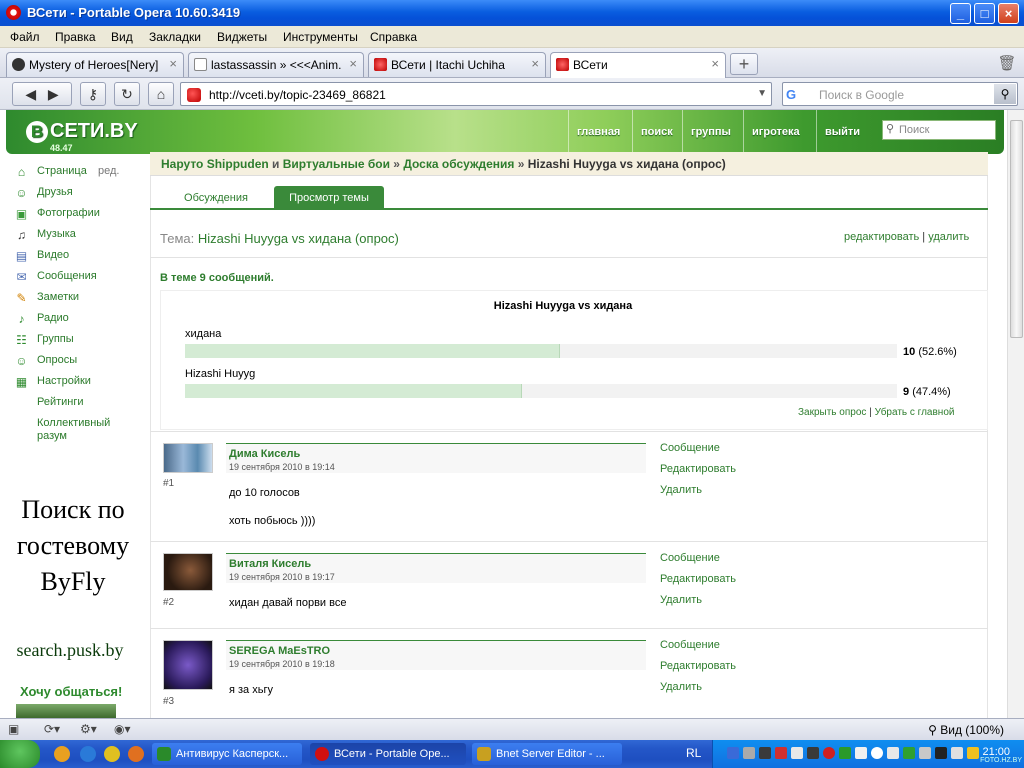 The height and width of the screenshot is (768, 1024). I want to click on nav-search: поиск, so click(656, 132).